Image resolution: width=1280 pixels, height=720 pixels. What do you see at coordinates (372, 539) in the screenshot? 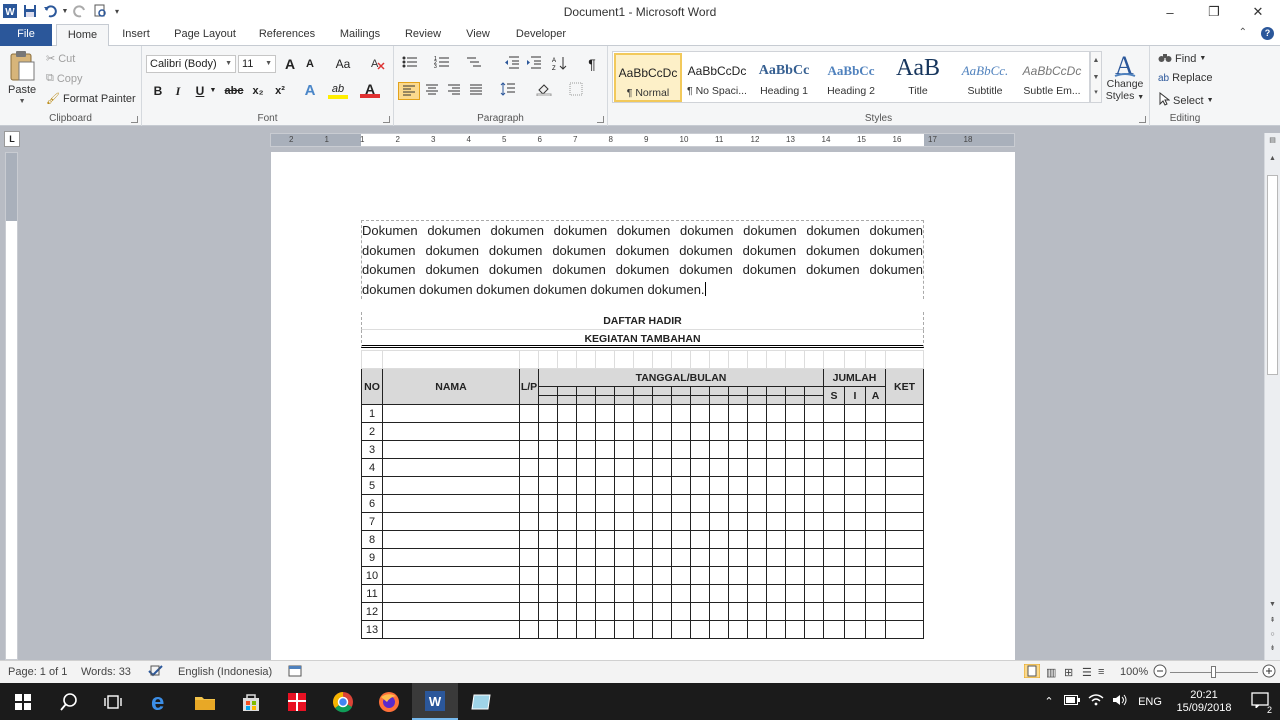
I see `row-number-cell: 8` at bounding box center [372, 539].